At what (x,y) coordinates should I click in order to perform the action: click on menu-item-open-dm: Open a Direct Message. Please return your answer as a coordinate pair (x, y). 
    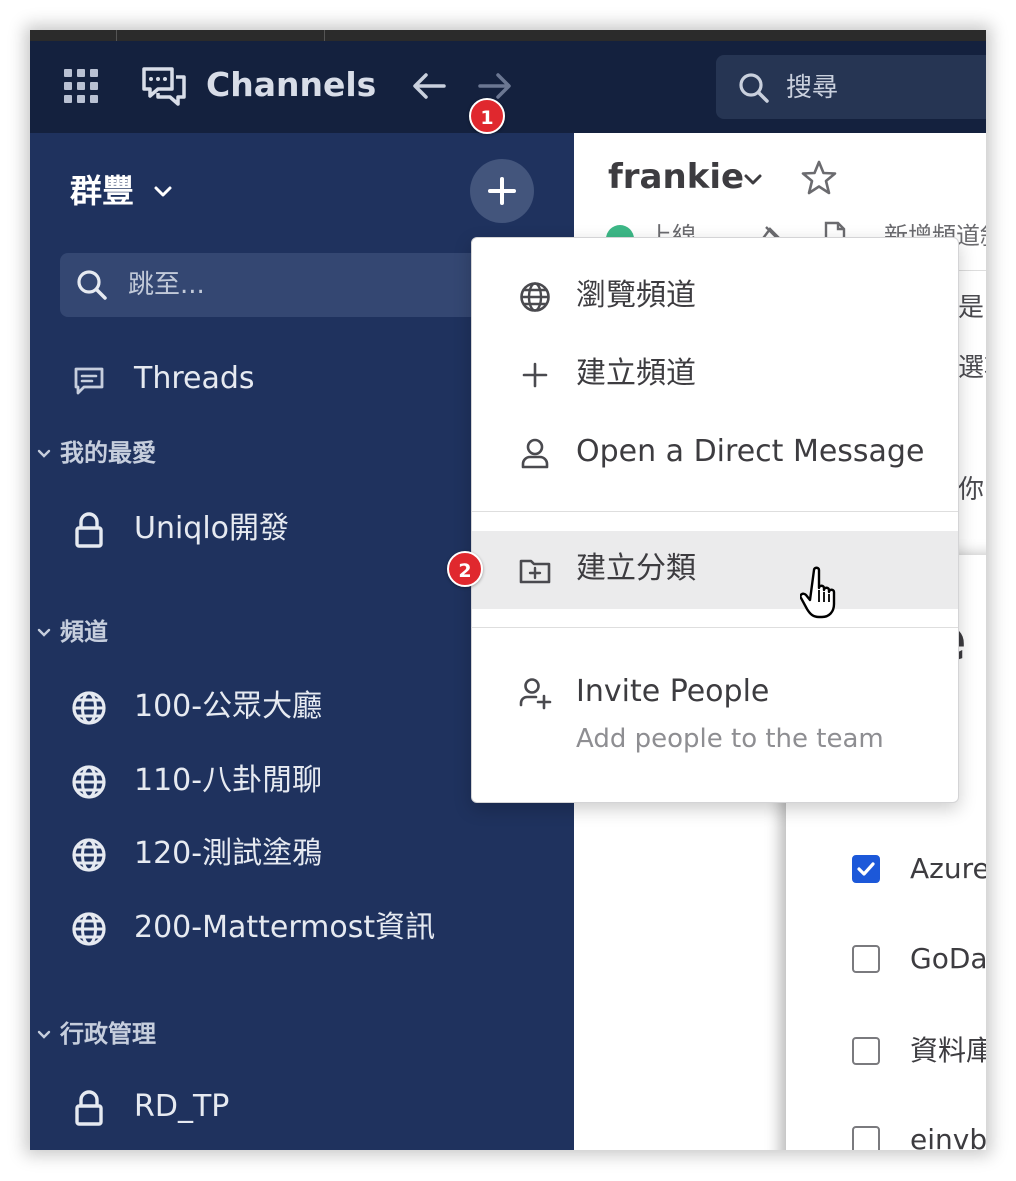
    Looking at the image, I should click on (715, 453).